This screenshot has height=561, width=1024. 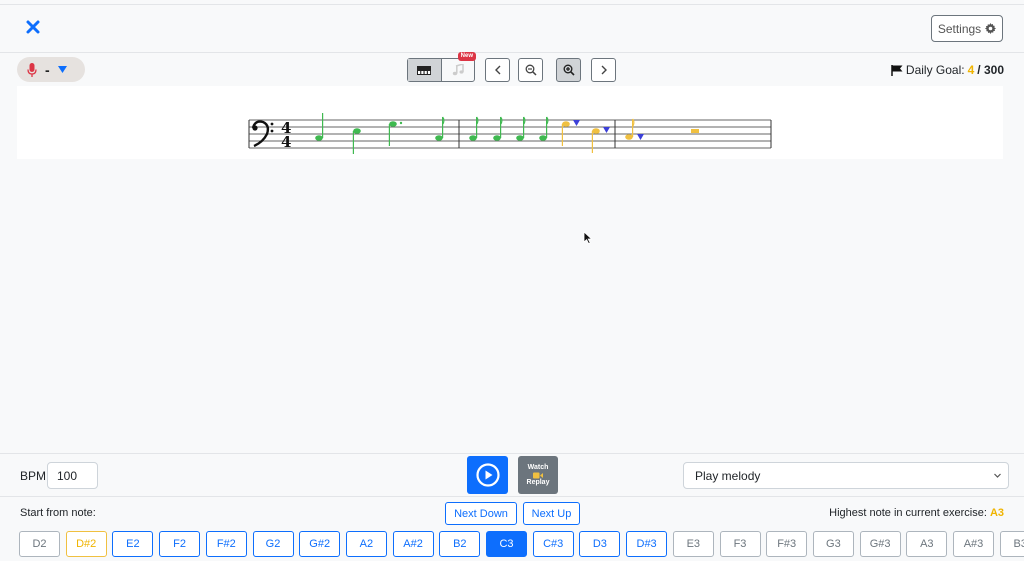 I want to click on view-mode-toggle: New, so click(x=441, y=67).